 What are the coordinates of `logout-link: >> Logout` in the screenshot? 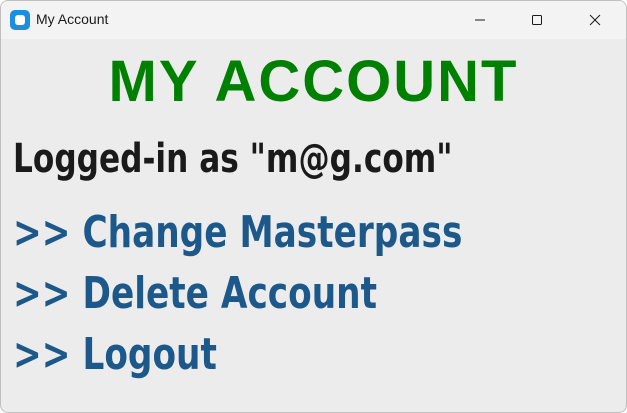 It's located at (115, 355).